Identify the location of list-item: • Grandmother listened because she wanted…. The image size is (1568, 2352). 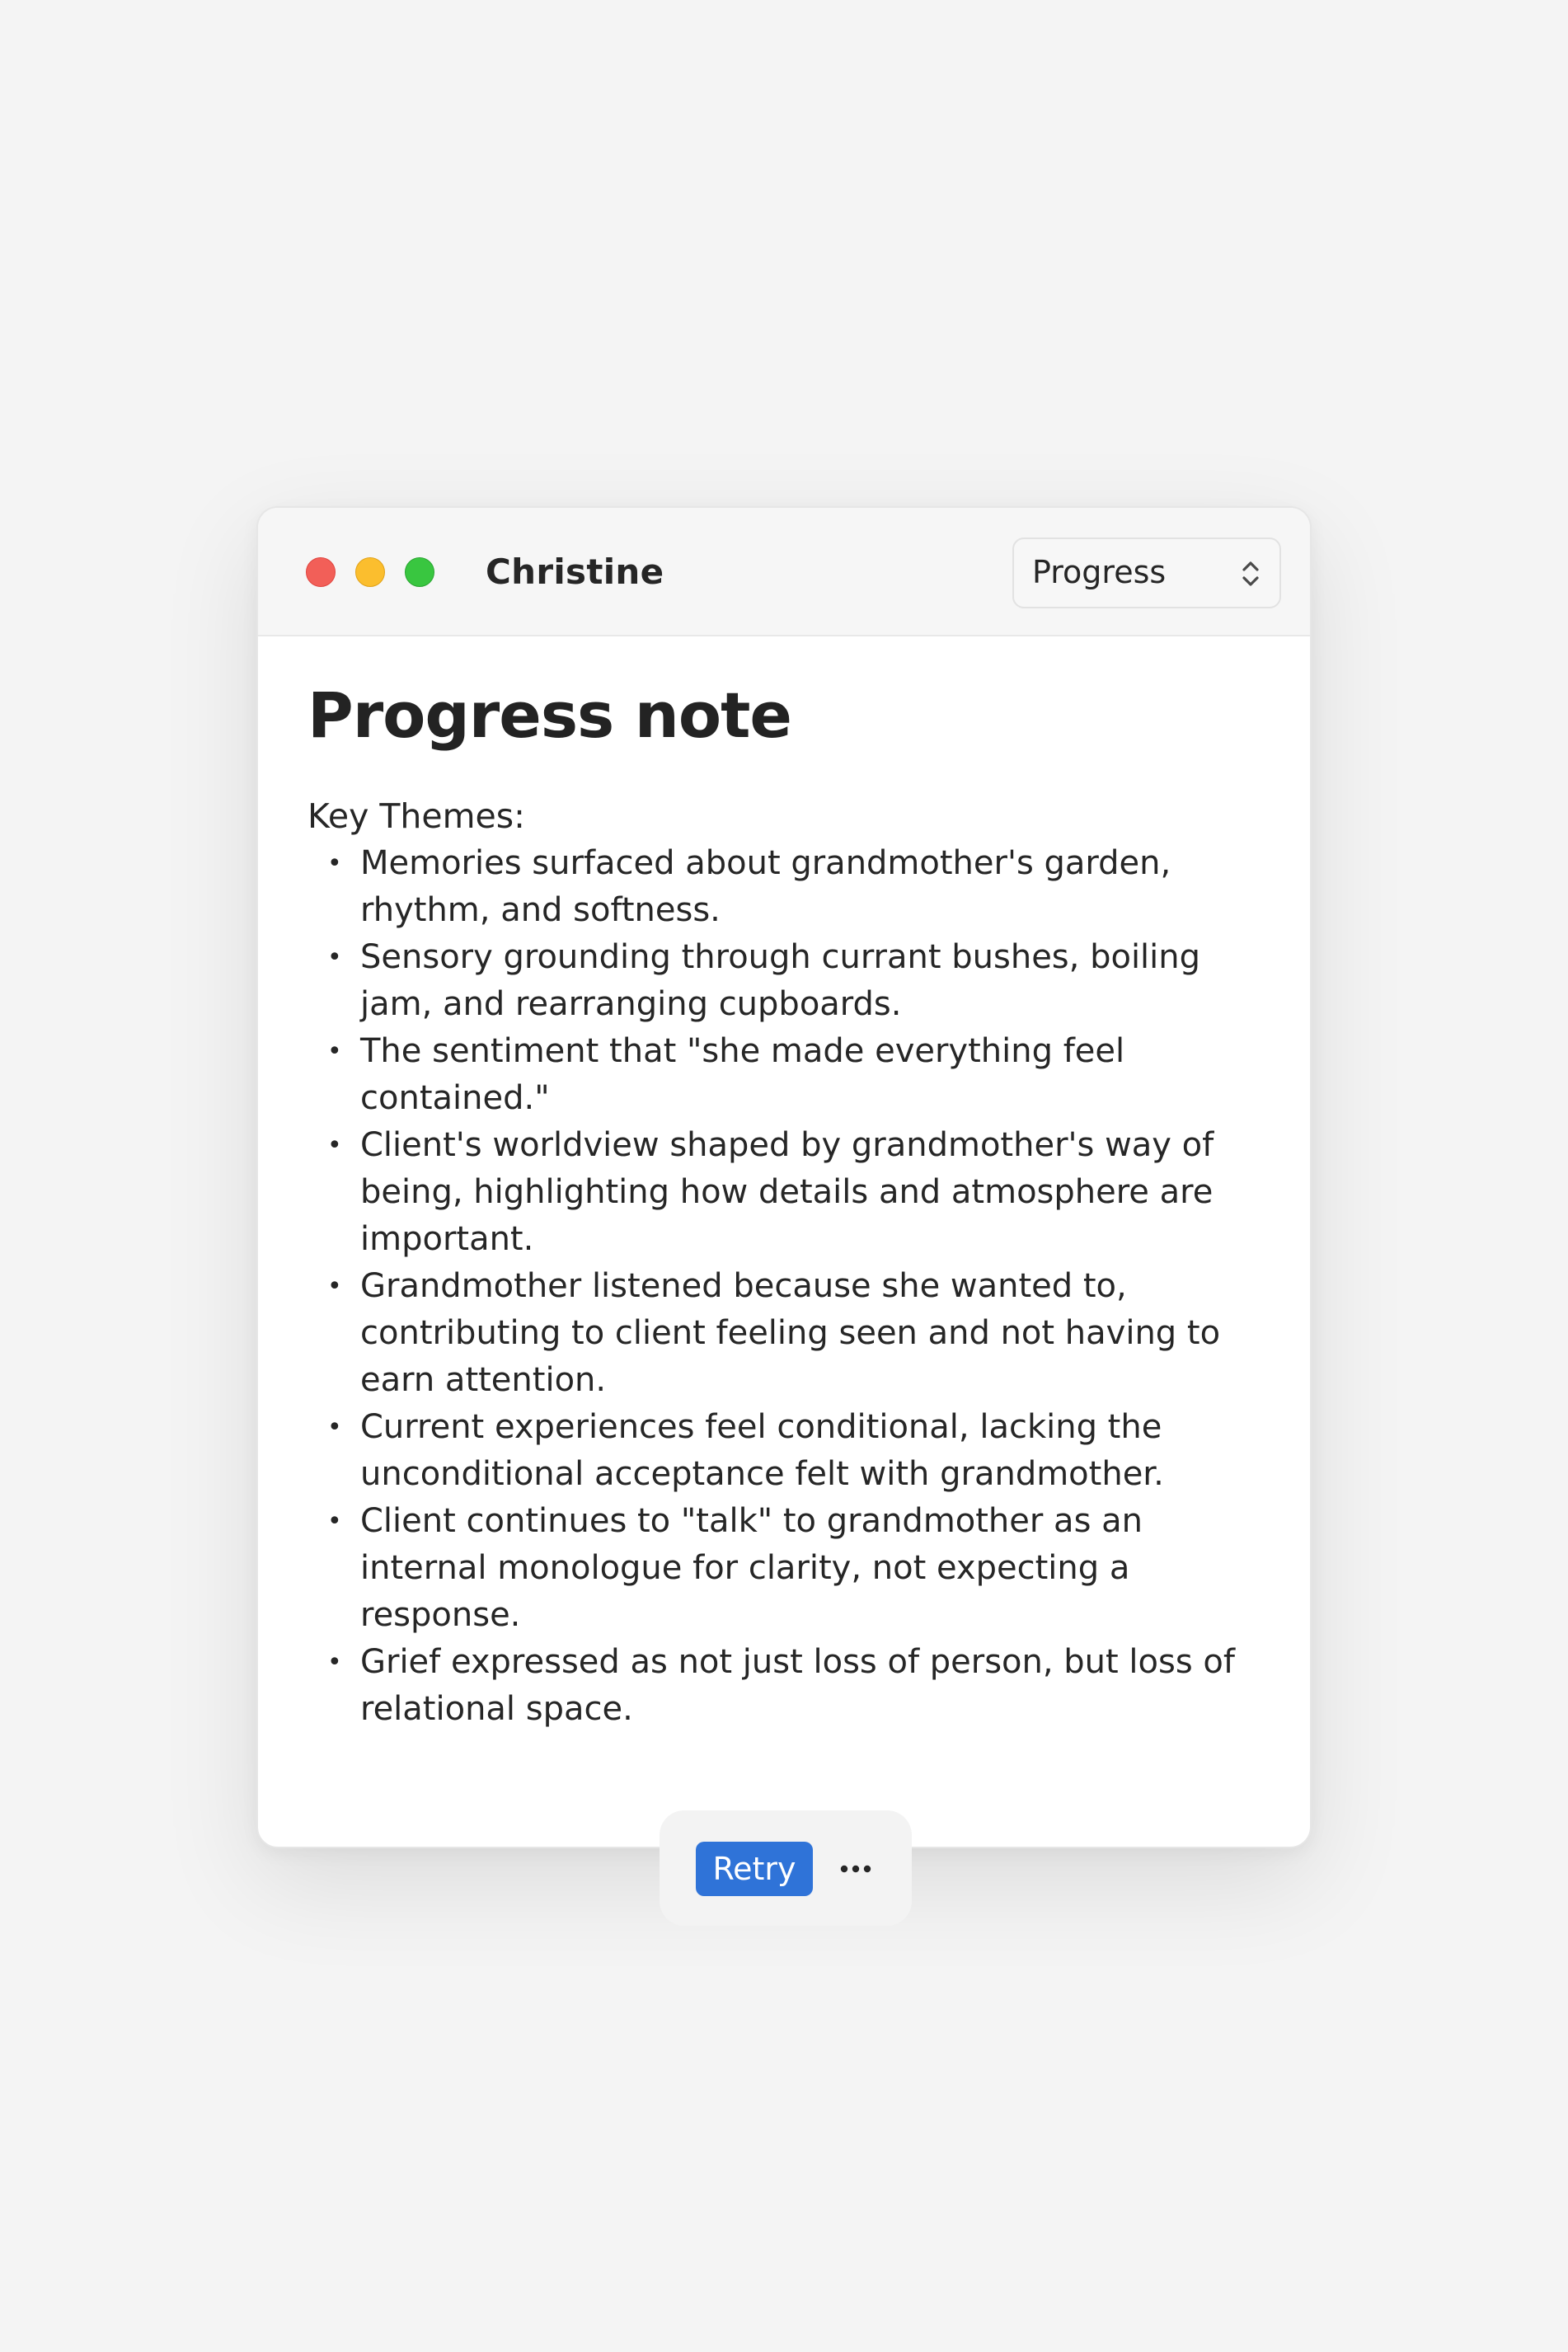
(781, 1333).